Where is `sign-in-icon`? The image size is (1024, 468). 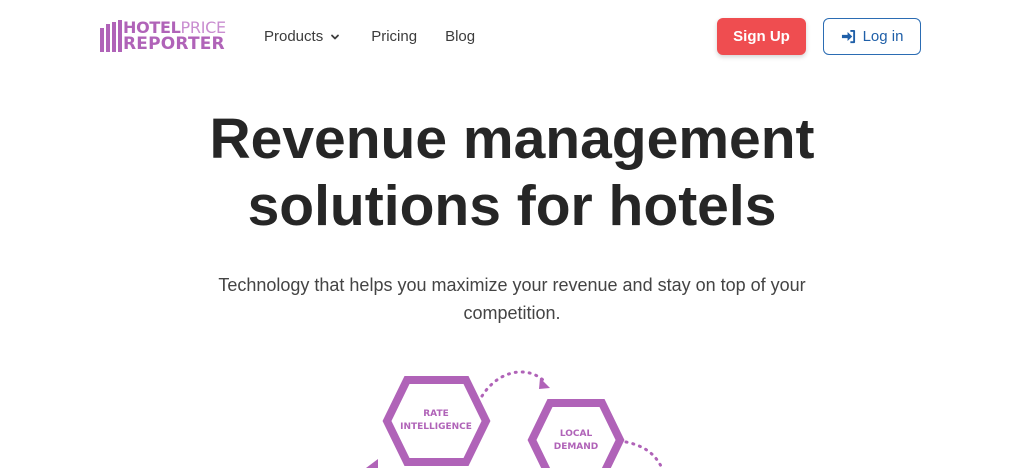
sign-in-icon is located at coordinates (848, 36).